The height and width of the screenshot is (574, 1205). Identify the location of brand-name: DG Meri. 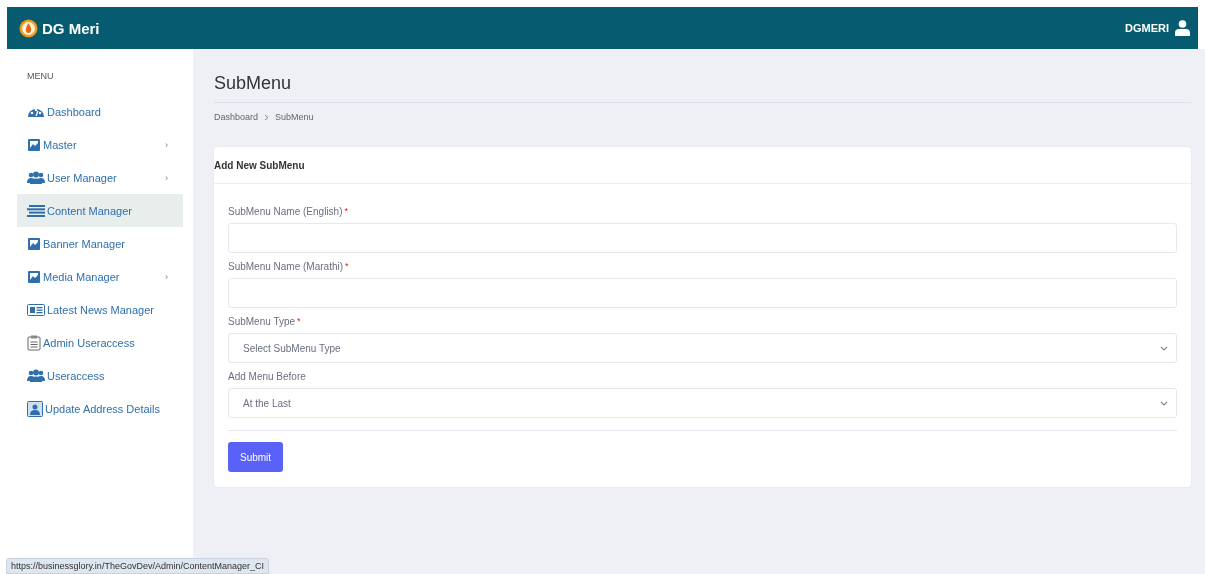
(71, 28).